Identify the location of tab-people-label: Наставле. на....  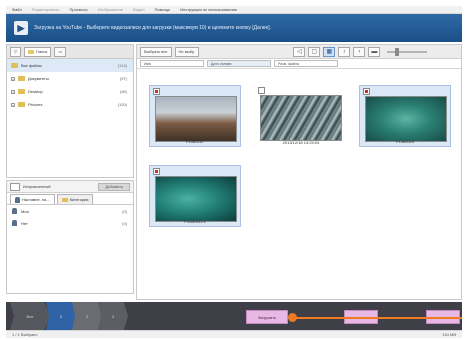
(36, 199).